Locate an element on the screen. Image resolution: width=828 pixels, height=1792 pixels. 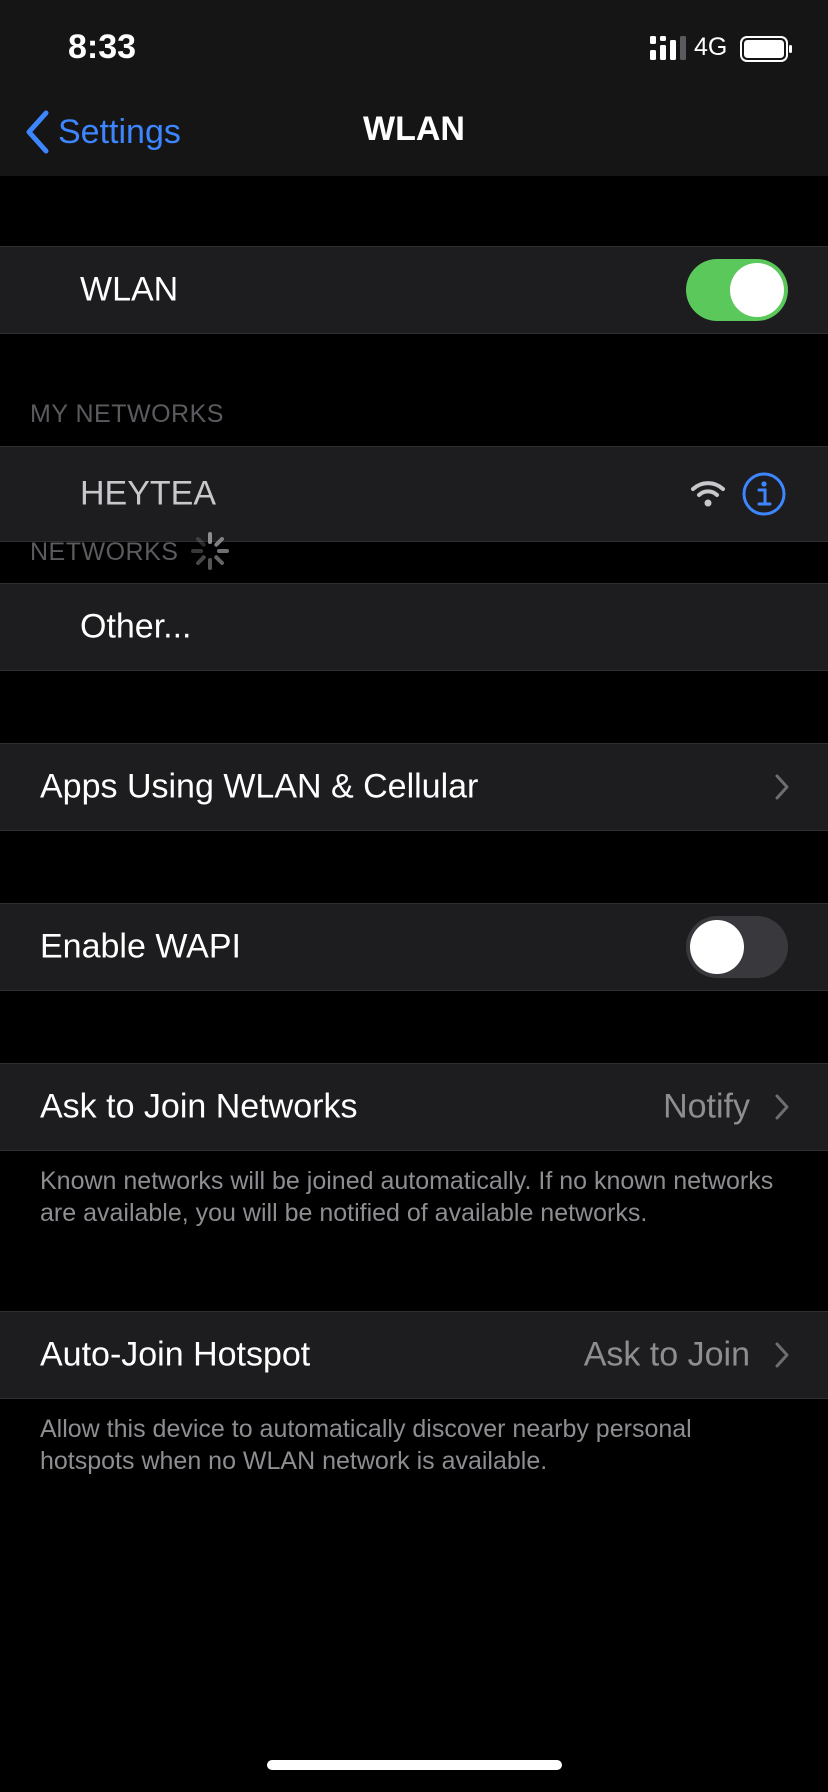
info-icon is located at coordinates (764, 494).